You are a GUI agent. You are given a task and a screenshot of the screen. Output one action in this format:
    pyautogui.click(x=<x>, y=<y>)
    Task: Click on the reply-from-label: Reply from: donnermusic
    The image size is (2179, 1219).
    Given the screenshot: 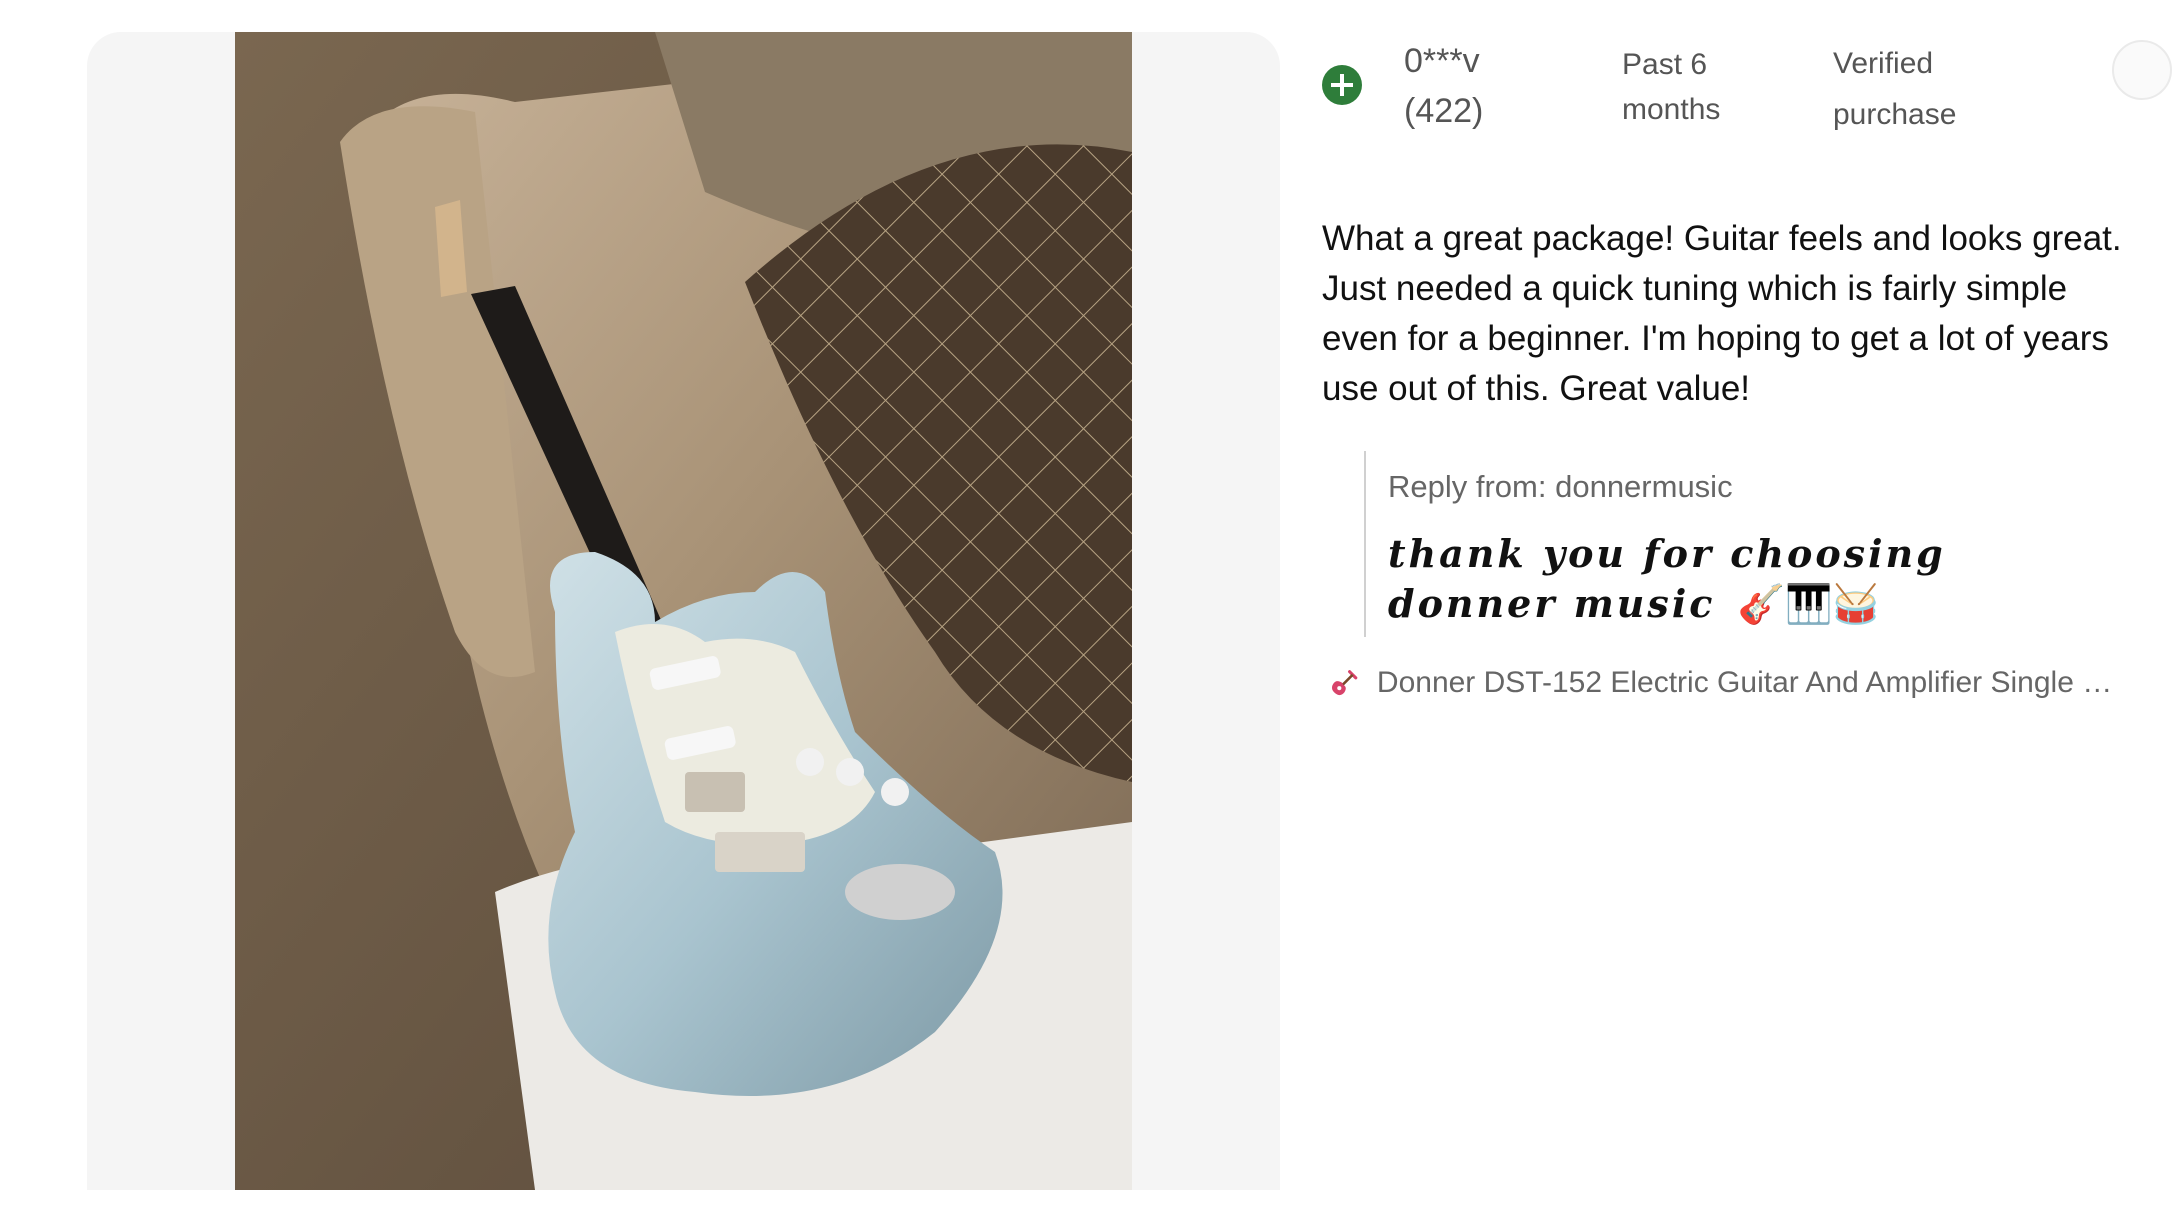 What is the action you would take?
    pyautogui.click(x=1560, y=486)
    